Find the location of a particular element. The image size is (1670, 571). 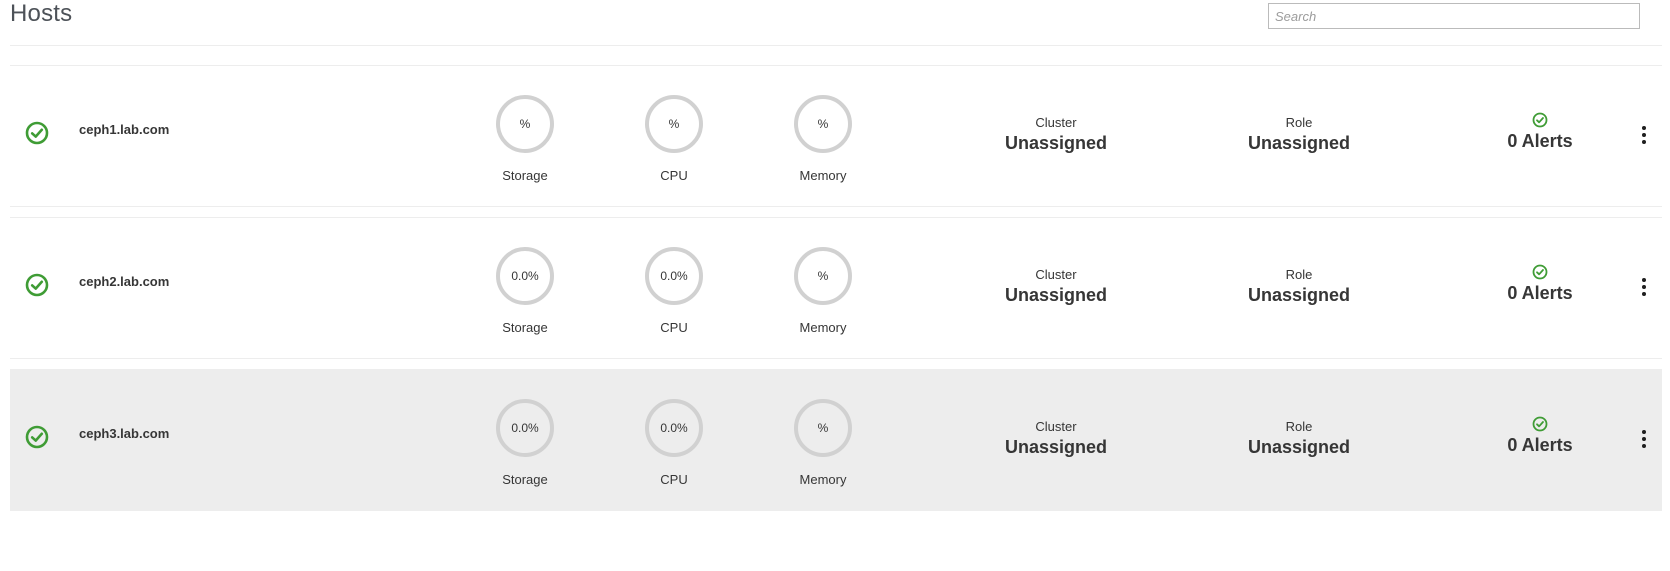

cpu-value: % is located at coordinates (674, 124).